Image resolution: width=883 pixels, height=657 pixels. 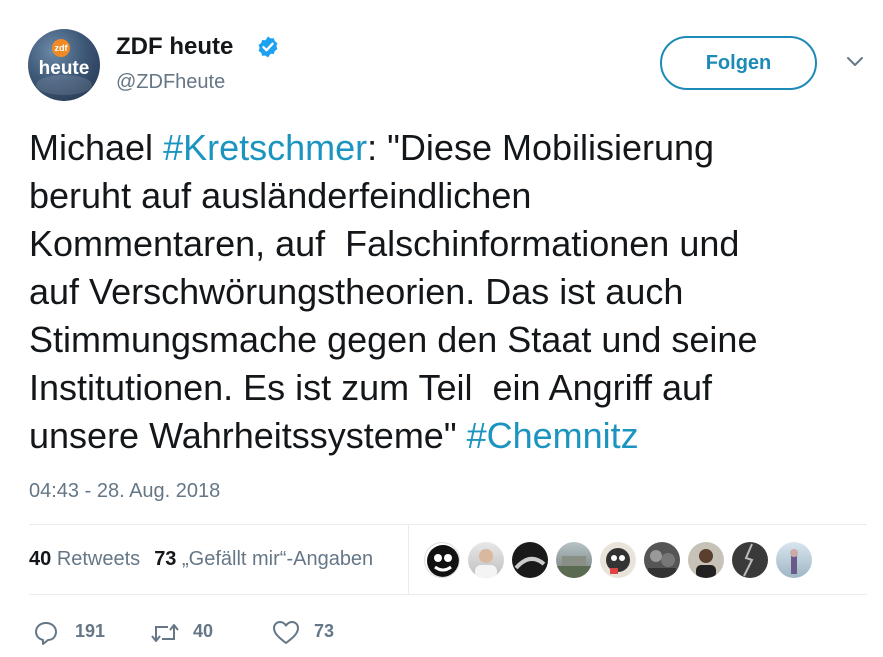 I want to click on reply-icon, so click(x=46, y=633).